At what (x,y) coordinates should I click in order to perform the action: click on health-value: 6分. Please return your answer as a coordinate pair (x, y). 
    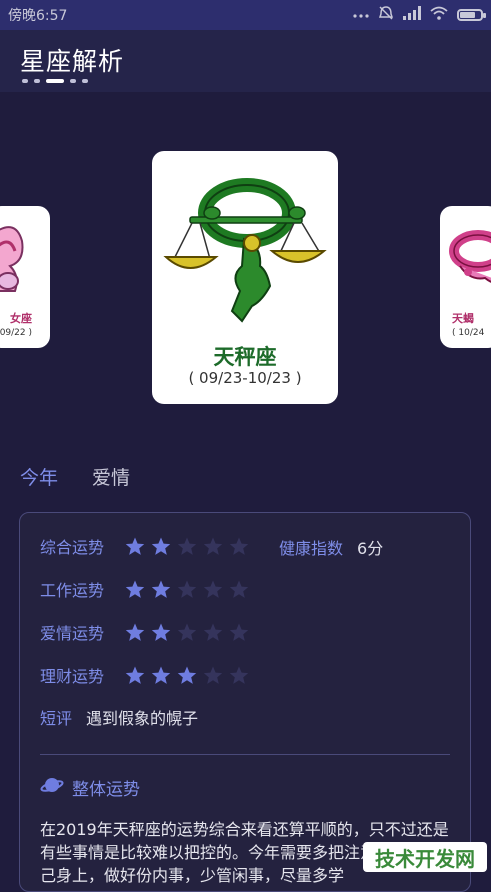
    Looking at the image, I should click on (370, 548).